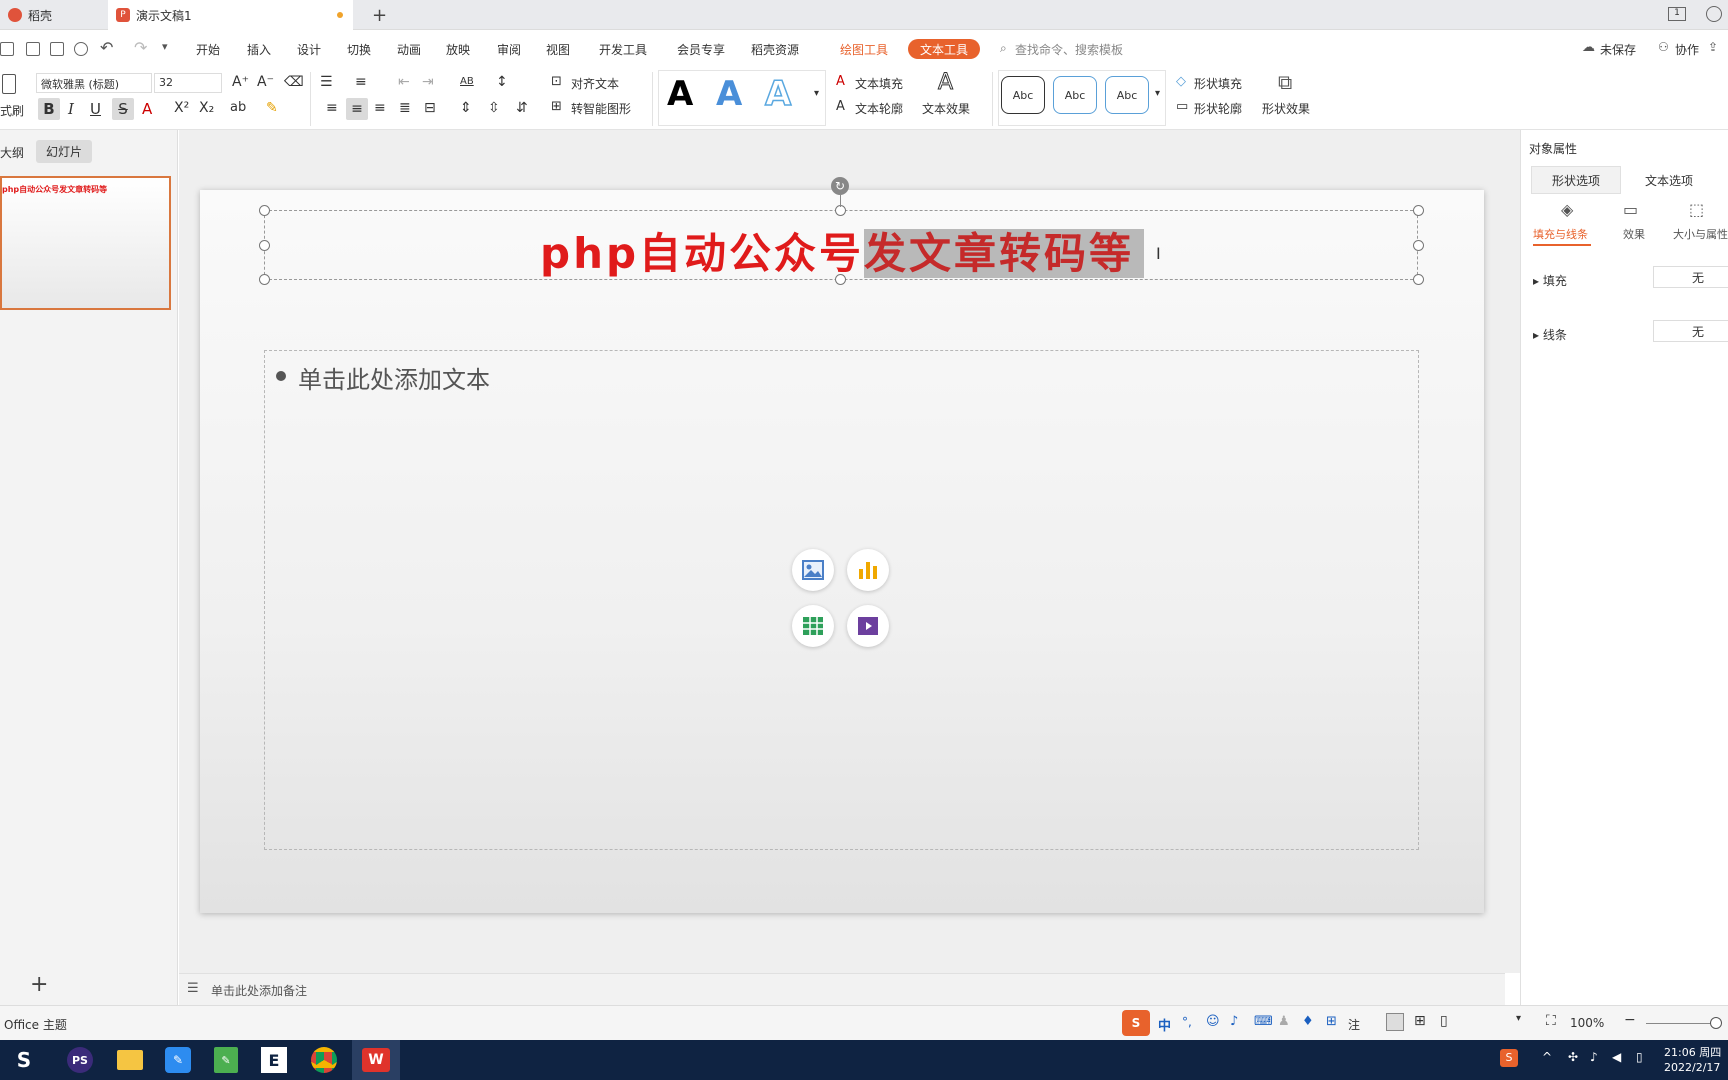  I want to click on shape-effect-button: 形状效果, so click(1286, 108).